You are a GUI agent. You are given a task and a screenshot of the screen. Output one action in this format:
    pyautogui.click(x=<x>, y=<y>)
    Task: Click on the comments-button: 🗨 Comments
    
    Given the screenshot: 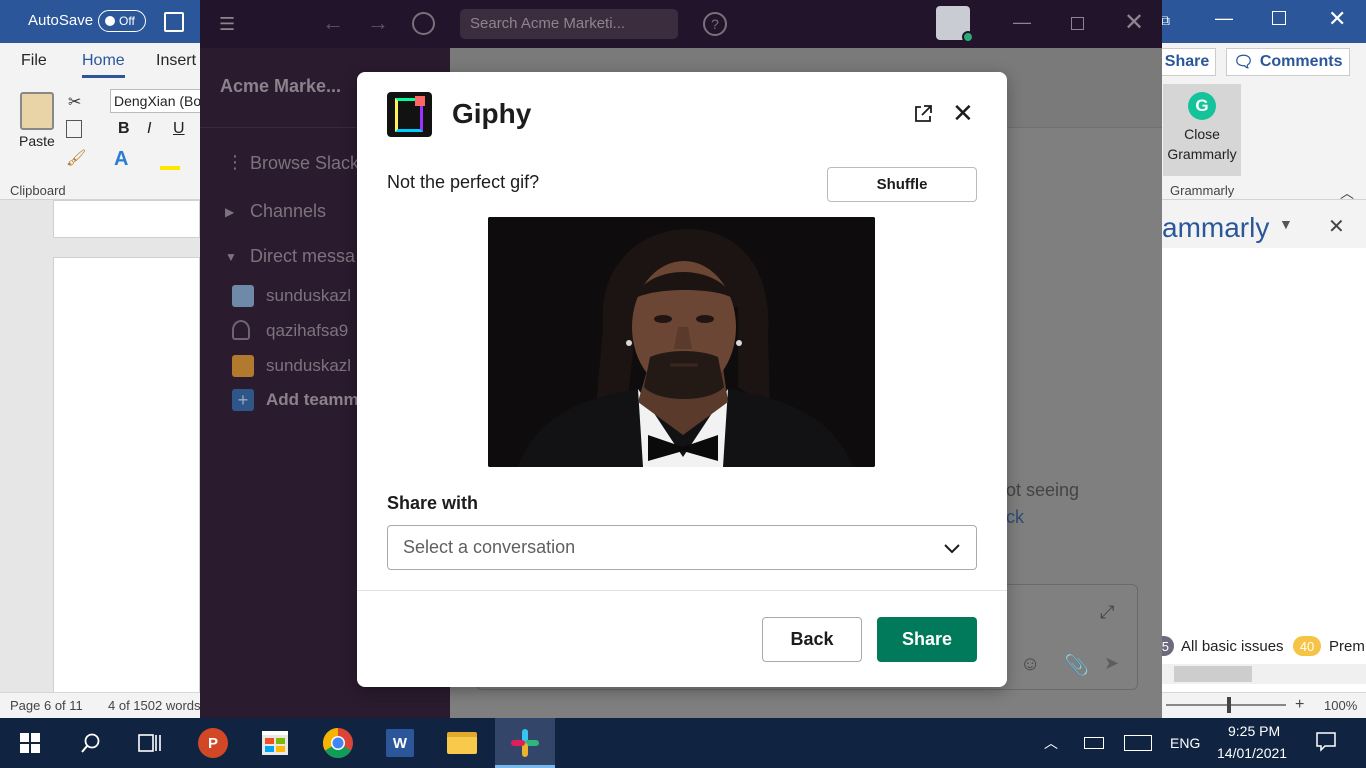 What is the action you would take?
    pyautogui.click(x=1288, y=62)
    